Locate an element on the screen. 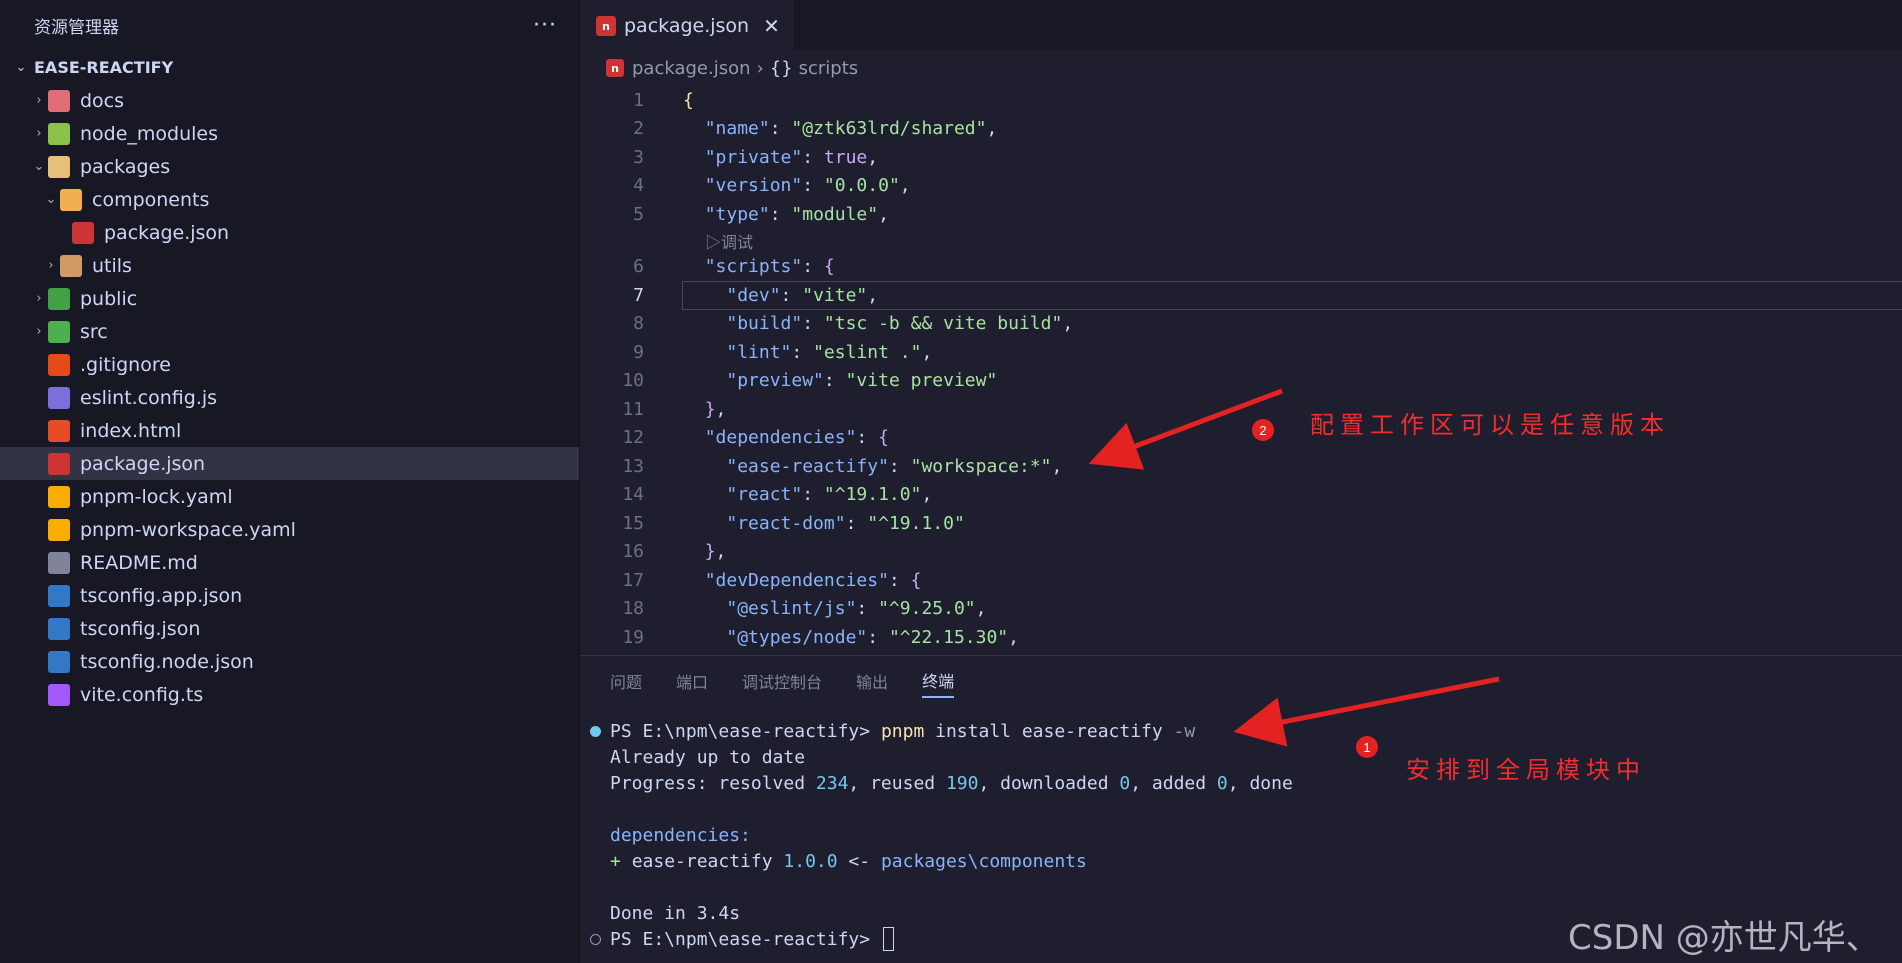  utils-folder-icon is located at coordinates (71, 265).